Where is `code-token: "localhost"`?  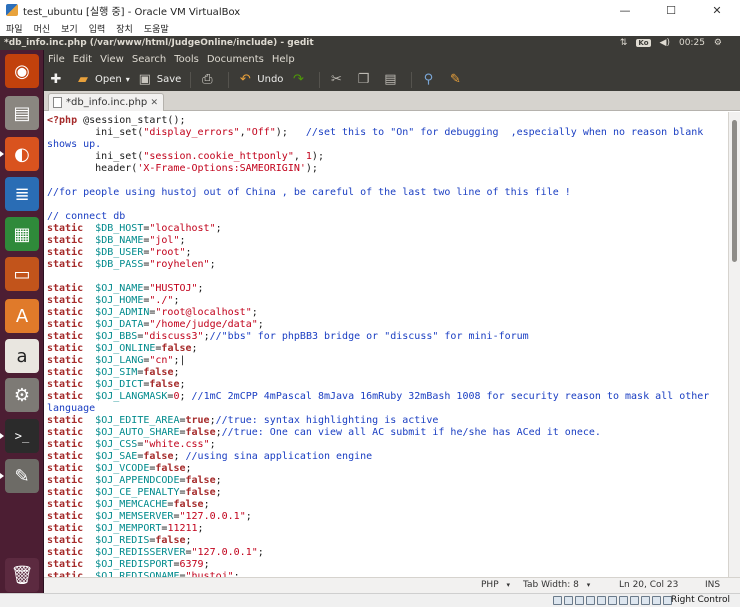 code-token: "localhost" is located at coordinates (182, 228).